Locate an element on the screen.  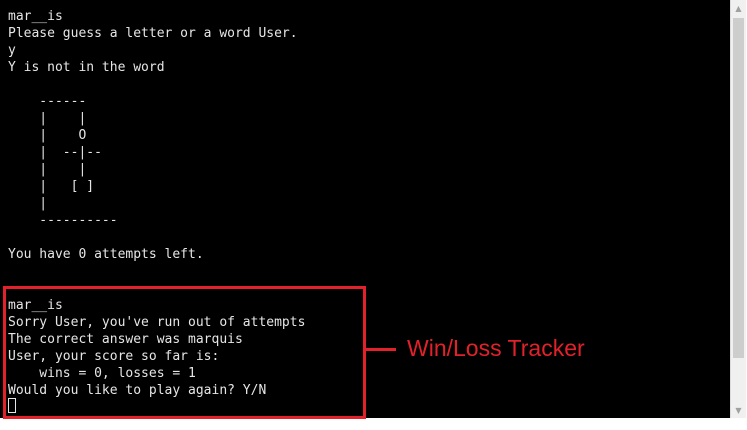
annotation-connector-line is located at coordinates (381, 349).